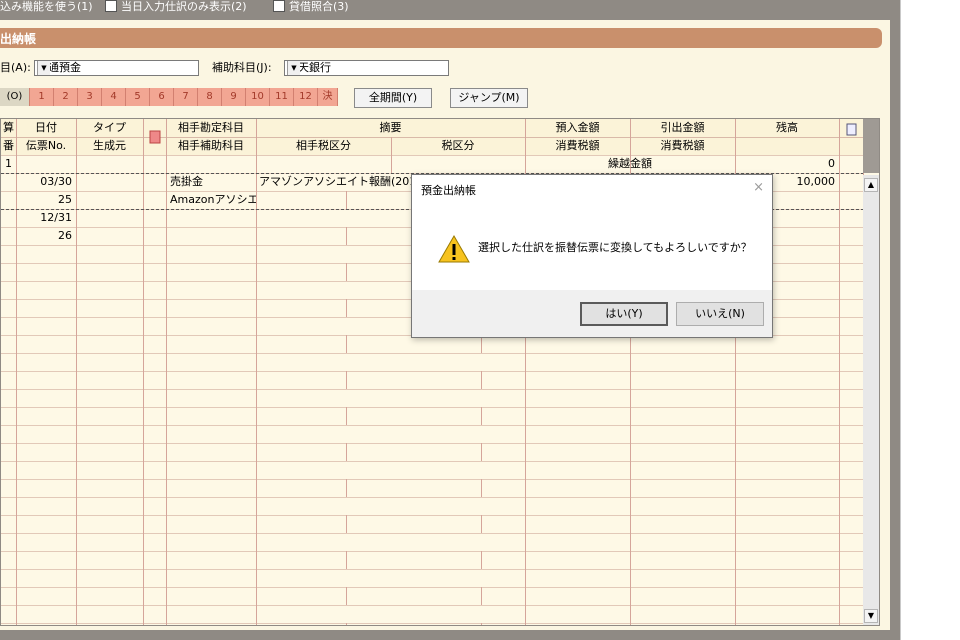  What do you see at coordinates (831, 163) in the screenshot?
I see `carryover-amount: 0` at bounding box center [831, 163].